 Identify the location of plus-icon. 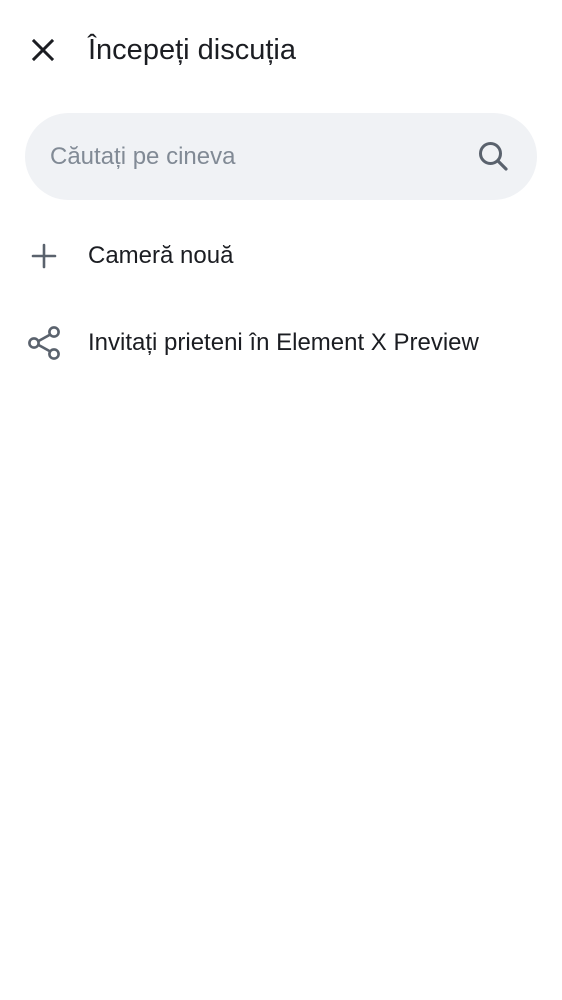
(44, 256).